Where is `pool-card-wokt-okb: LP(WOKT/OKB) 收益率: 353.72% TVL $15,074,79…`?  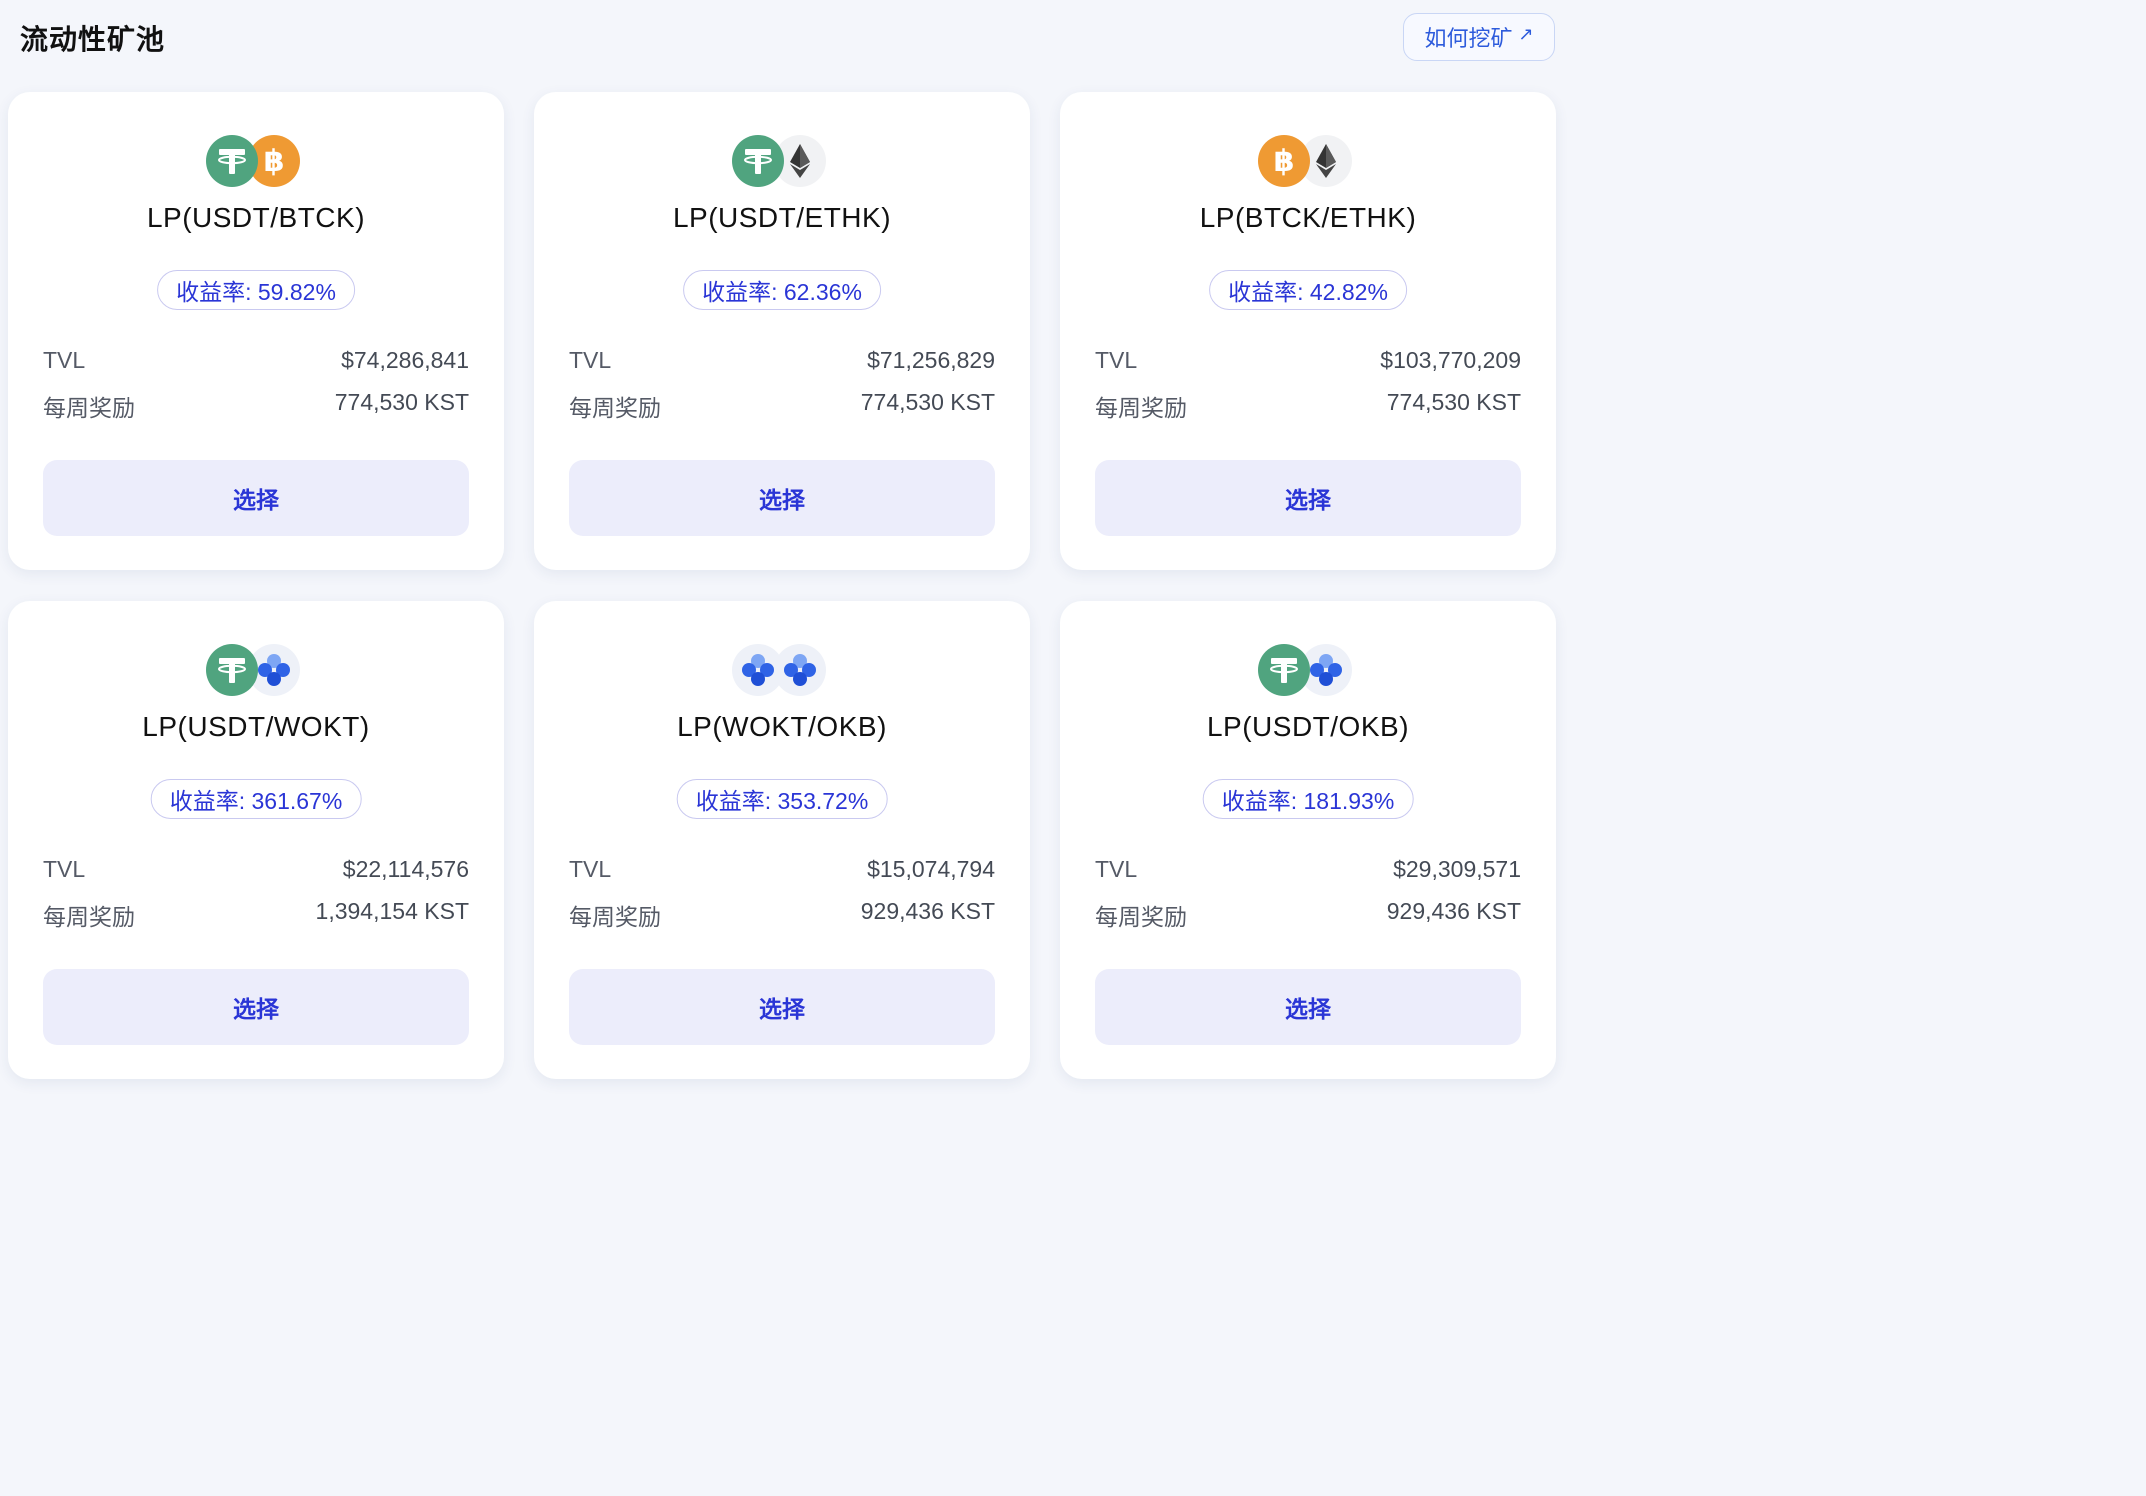 pool-card-wokt-okb: LP(WOKT/OKB) 收益率: 353.72% TVL $15,074,79… is located at coordinates (782, 840).